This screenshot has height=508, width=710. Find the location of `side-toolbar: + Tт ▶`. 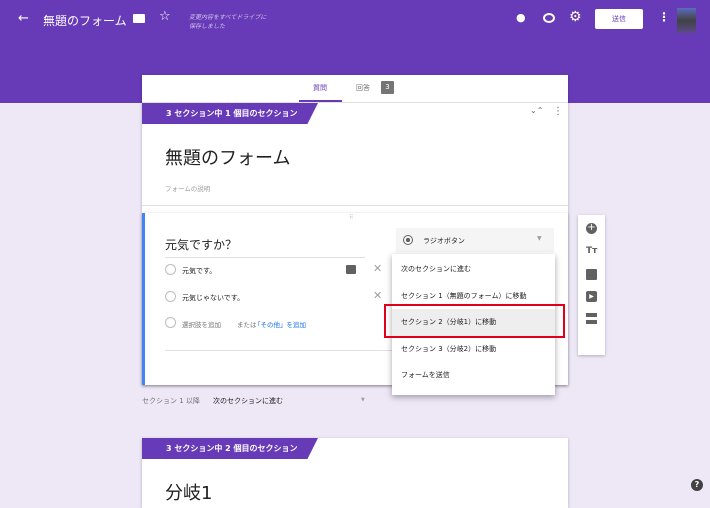

side-toolbar: + Tт ▶ is located at coordinates (591, 285).